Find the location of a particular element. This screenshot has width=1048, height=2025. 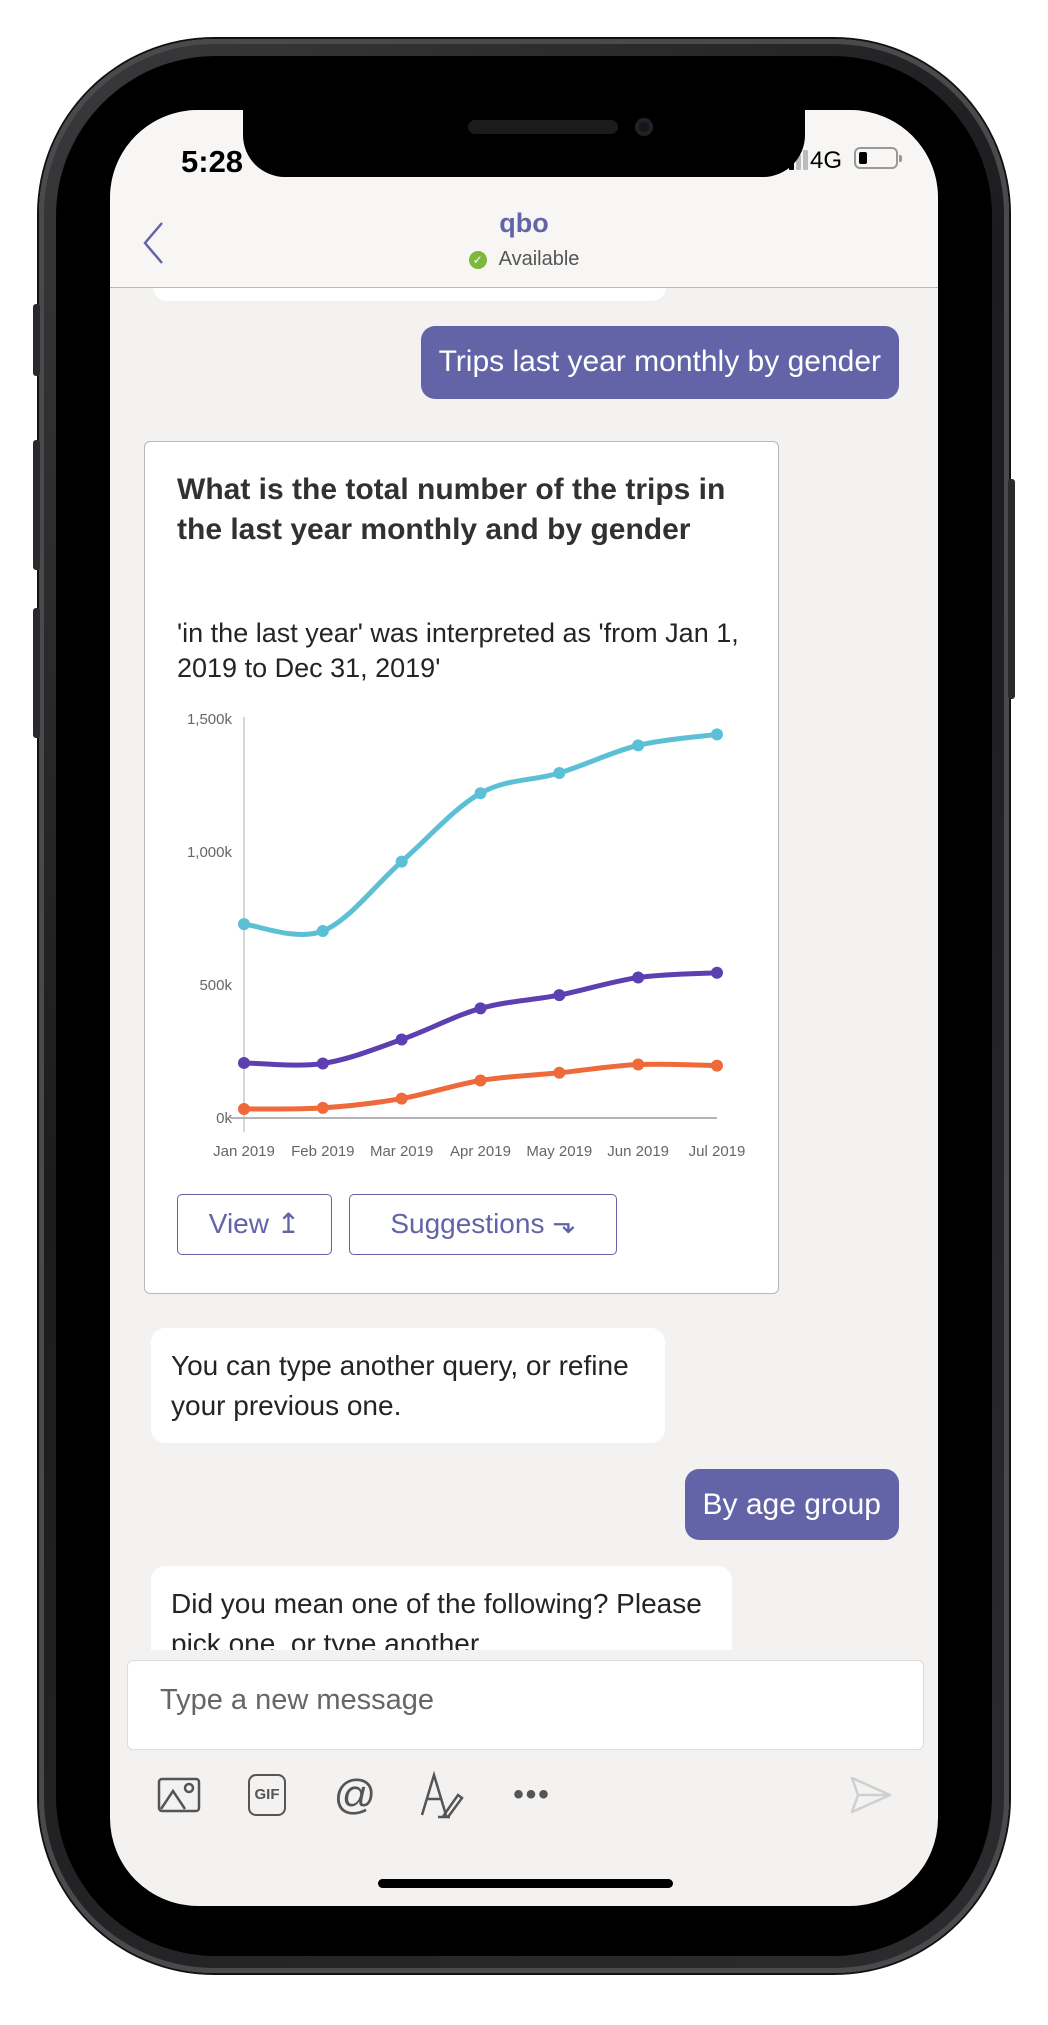

x-tick-label: Mar 2019 is located at coordinates (401, 1151).